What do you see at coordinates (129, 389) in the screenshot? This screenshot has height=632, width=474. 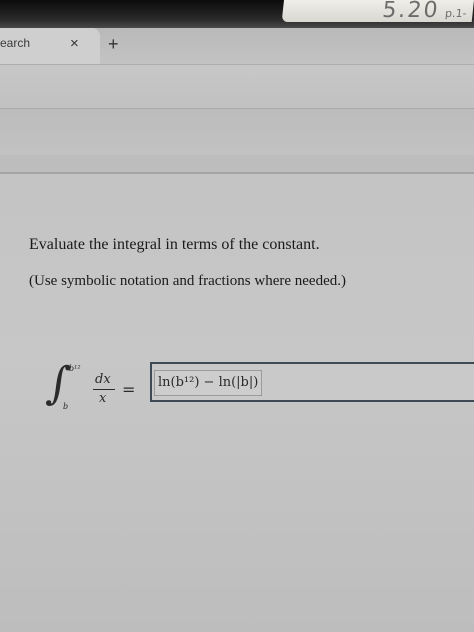 I see `equals-sign: =` at bounding box center [129, 389].